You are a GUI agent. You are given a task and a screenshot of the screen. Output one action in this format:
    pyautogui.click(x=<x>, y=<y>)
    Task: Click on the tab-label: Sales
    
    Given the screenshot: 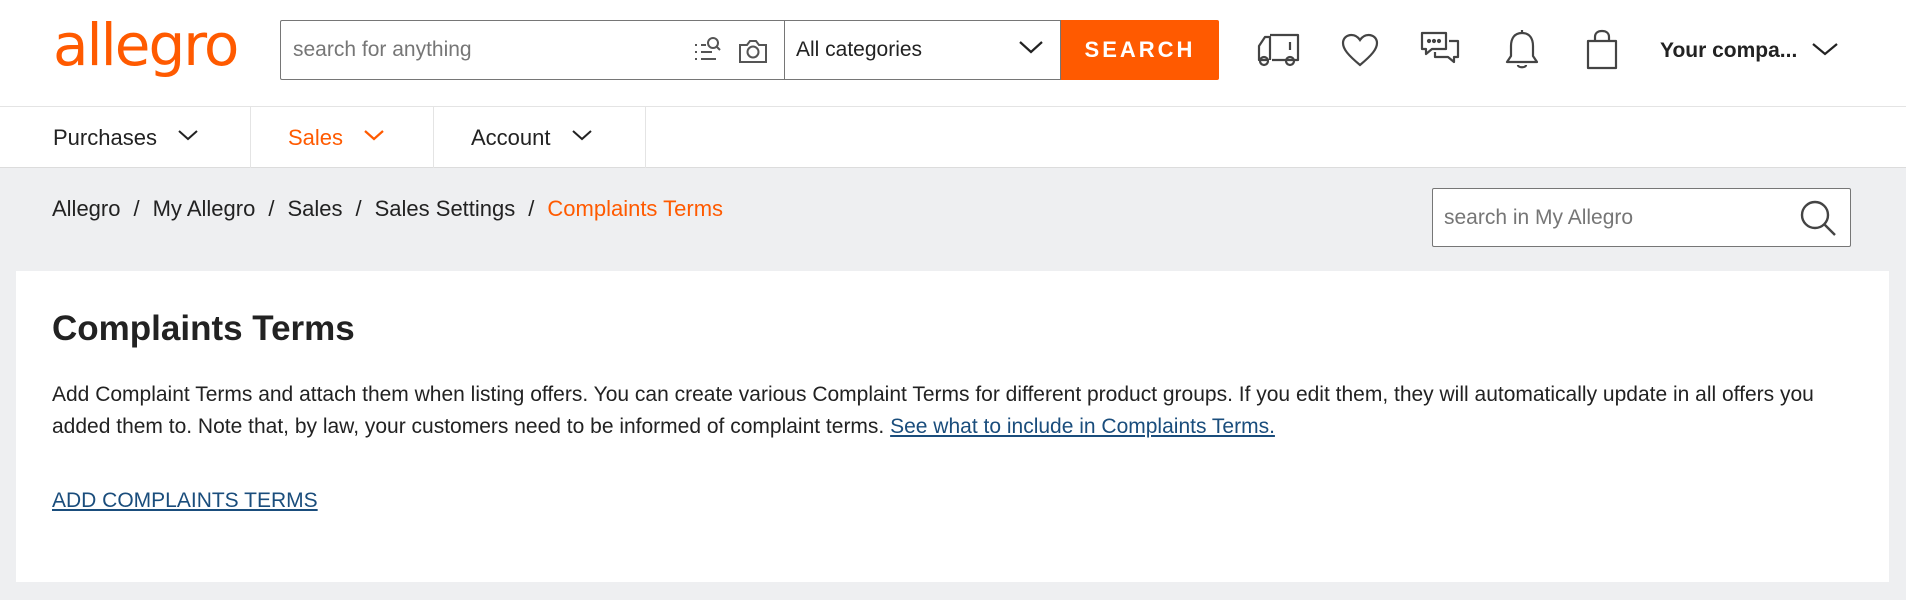 What is the action you would take?
    pyautogui.click(x=316, y=137)
    